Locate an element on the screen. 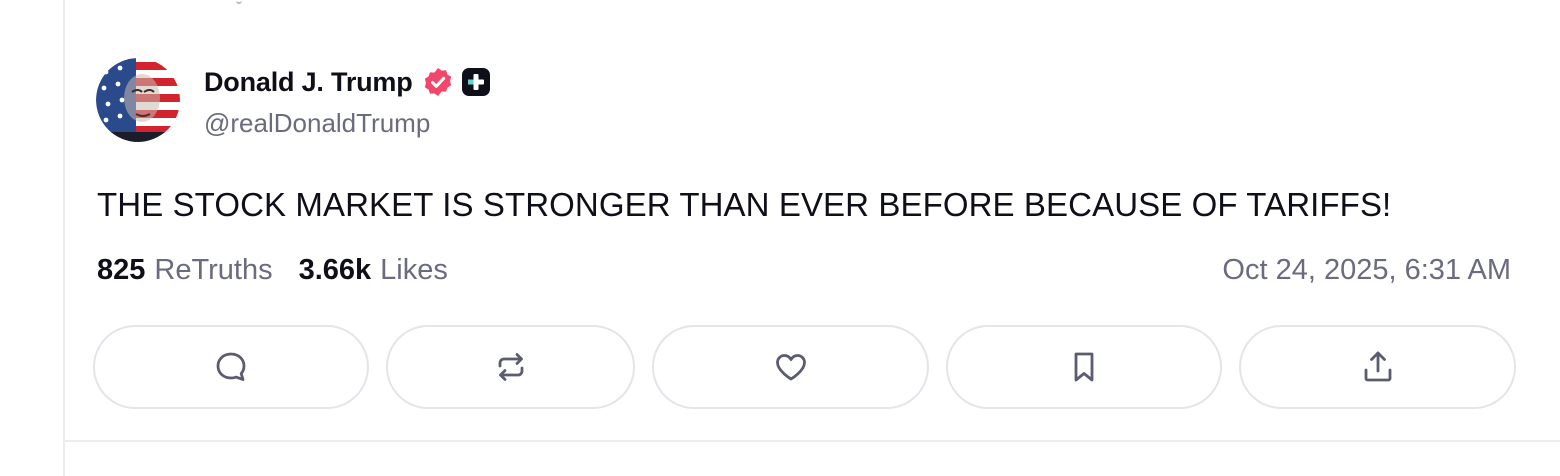 This screenshot has height=476, width=1560. avatar-image is located at coordinates (138, 100).